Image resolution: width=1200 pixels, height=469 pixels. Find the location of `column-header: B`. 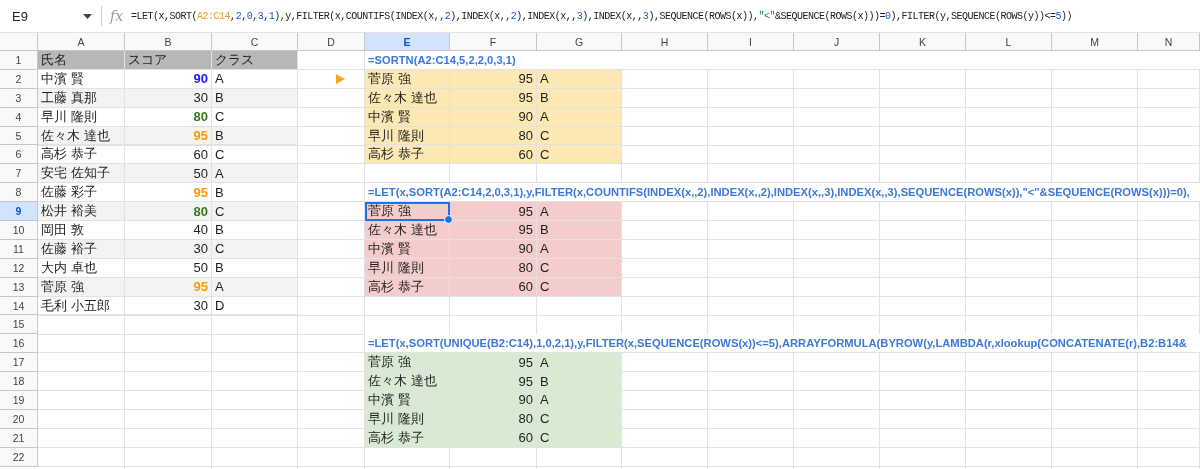

column-header: B is located at coordinates (168, 42).